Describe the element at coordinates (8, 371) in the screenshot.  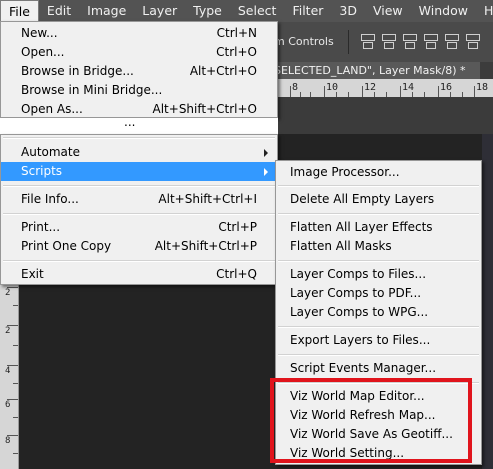
I see `ruler-label: 4` at that location.